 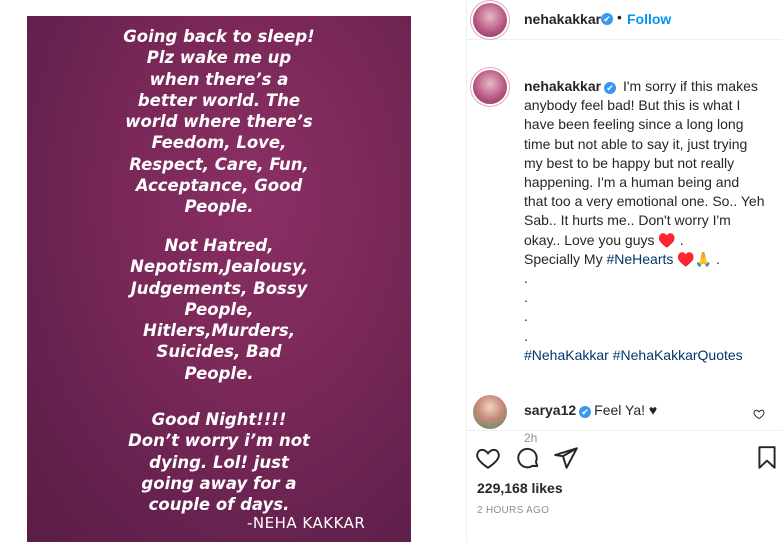 I want to click on caption-avatar, so click(x=490, y=87).